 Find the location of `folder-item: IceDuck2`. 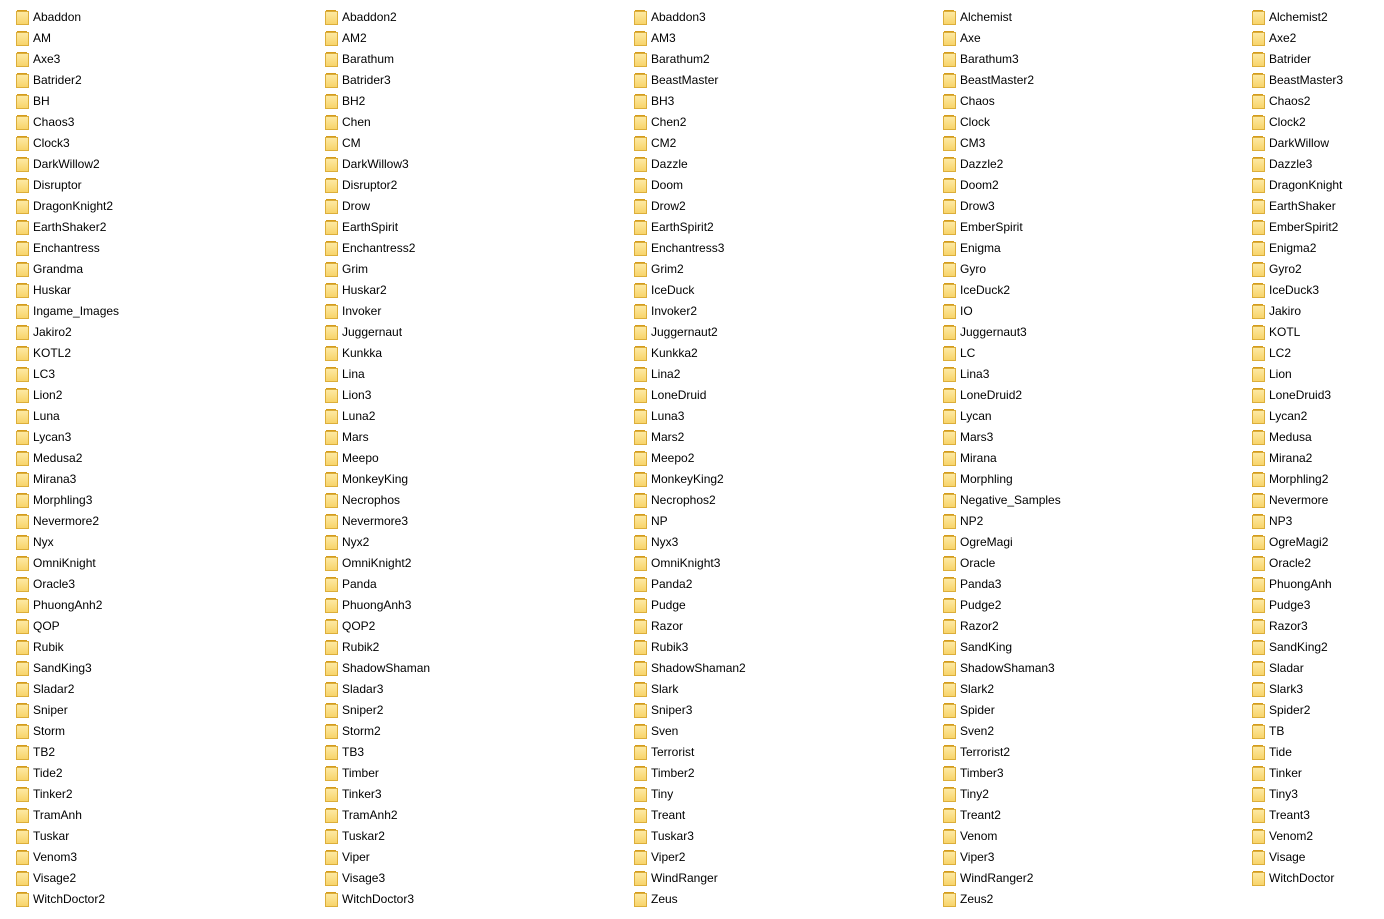

folder-item: IceDuck2 is located at coordinates (1093, 290).